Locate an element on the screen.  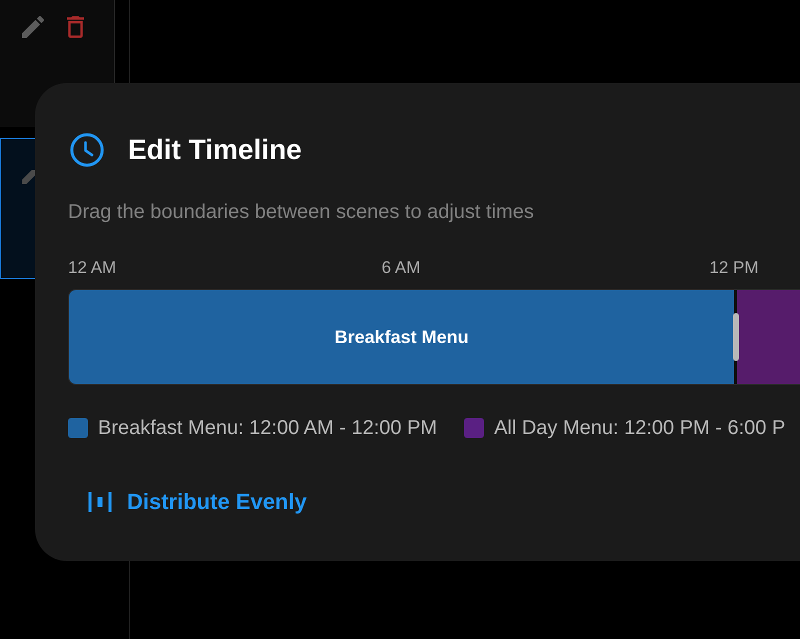
dialog-title: Edit Timeline is located at coordinates (215, 150).